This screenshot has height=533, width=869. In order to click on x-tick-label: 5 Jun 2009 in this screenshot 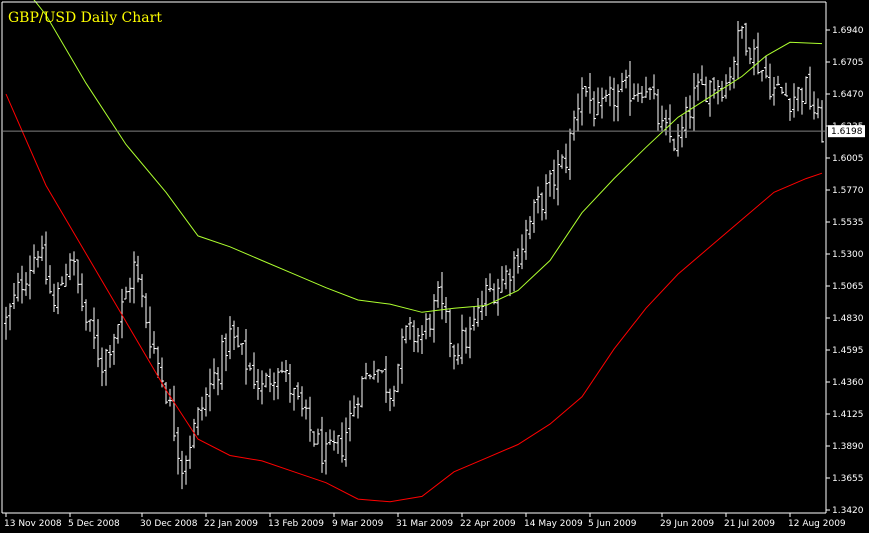, I will do `click(612, 524)`.